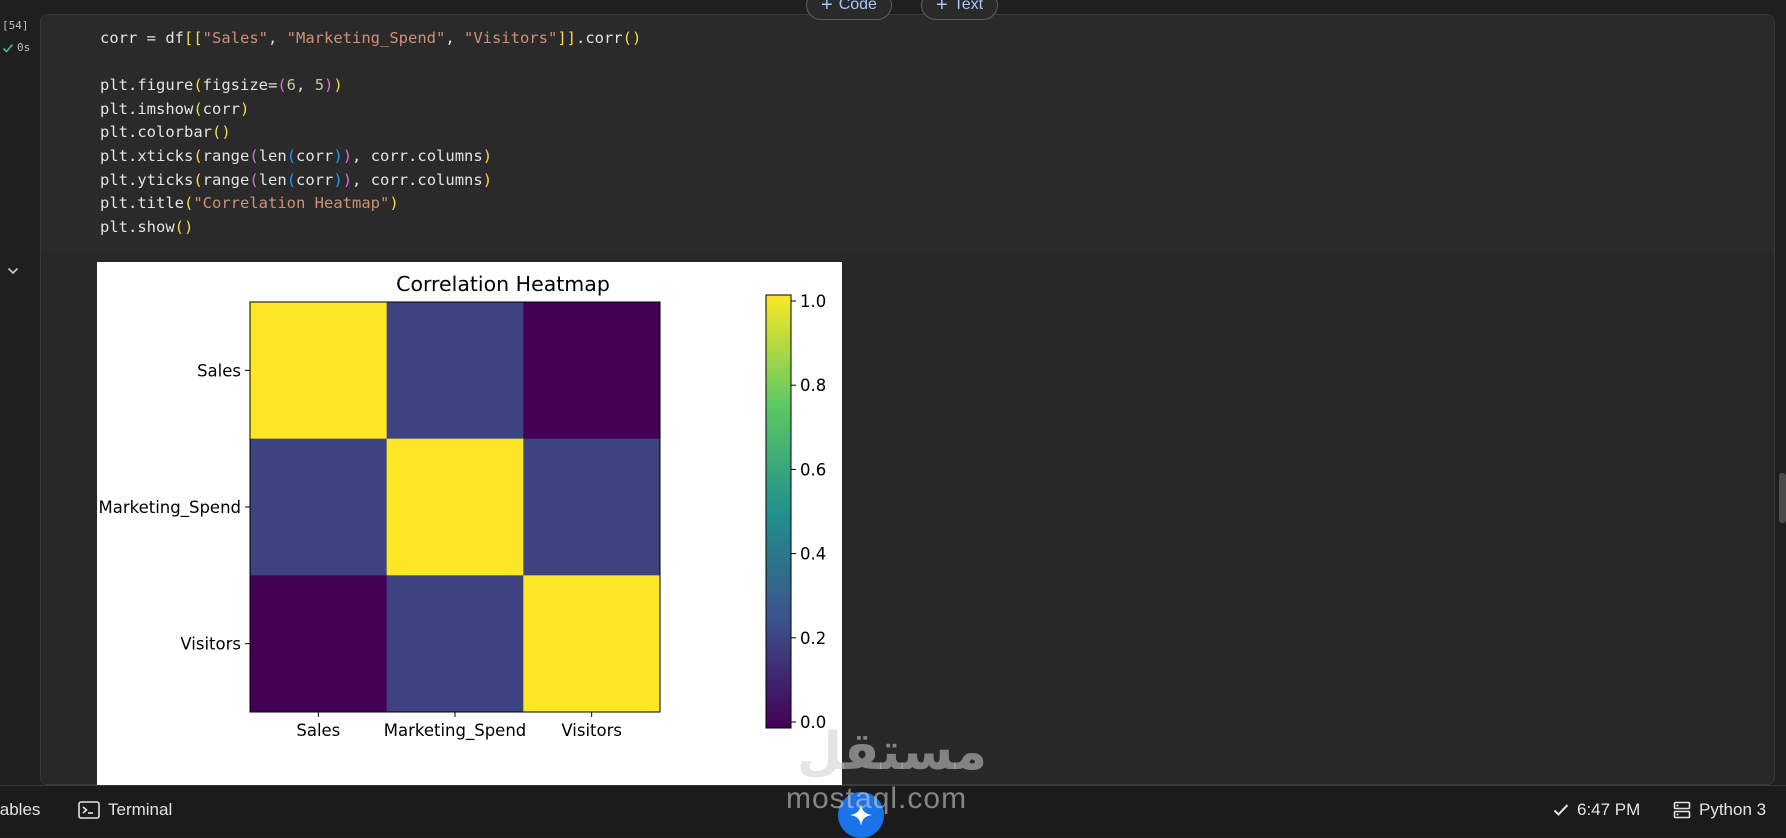  Describe the element at coordinates (272, 155) in the screenshot. I see `code-token: len` at that location.